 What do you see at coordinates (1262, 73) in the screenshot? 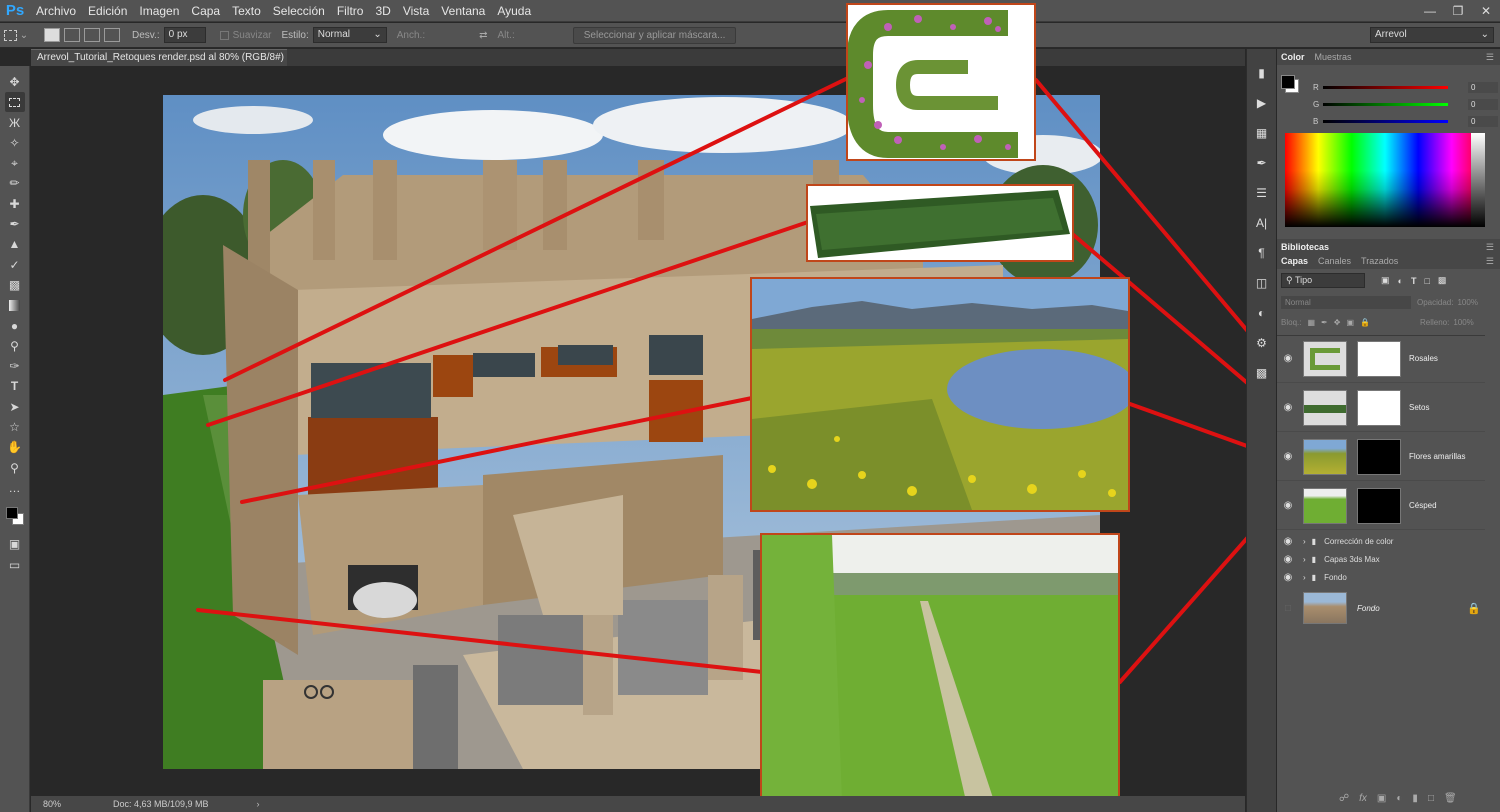
I see `history-icon: ▮` at bounding box center [1262, 73].